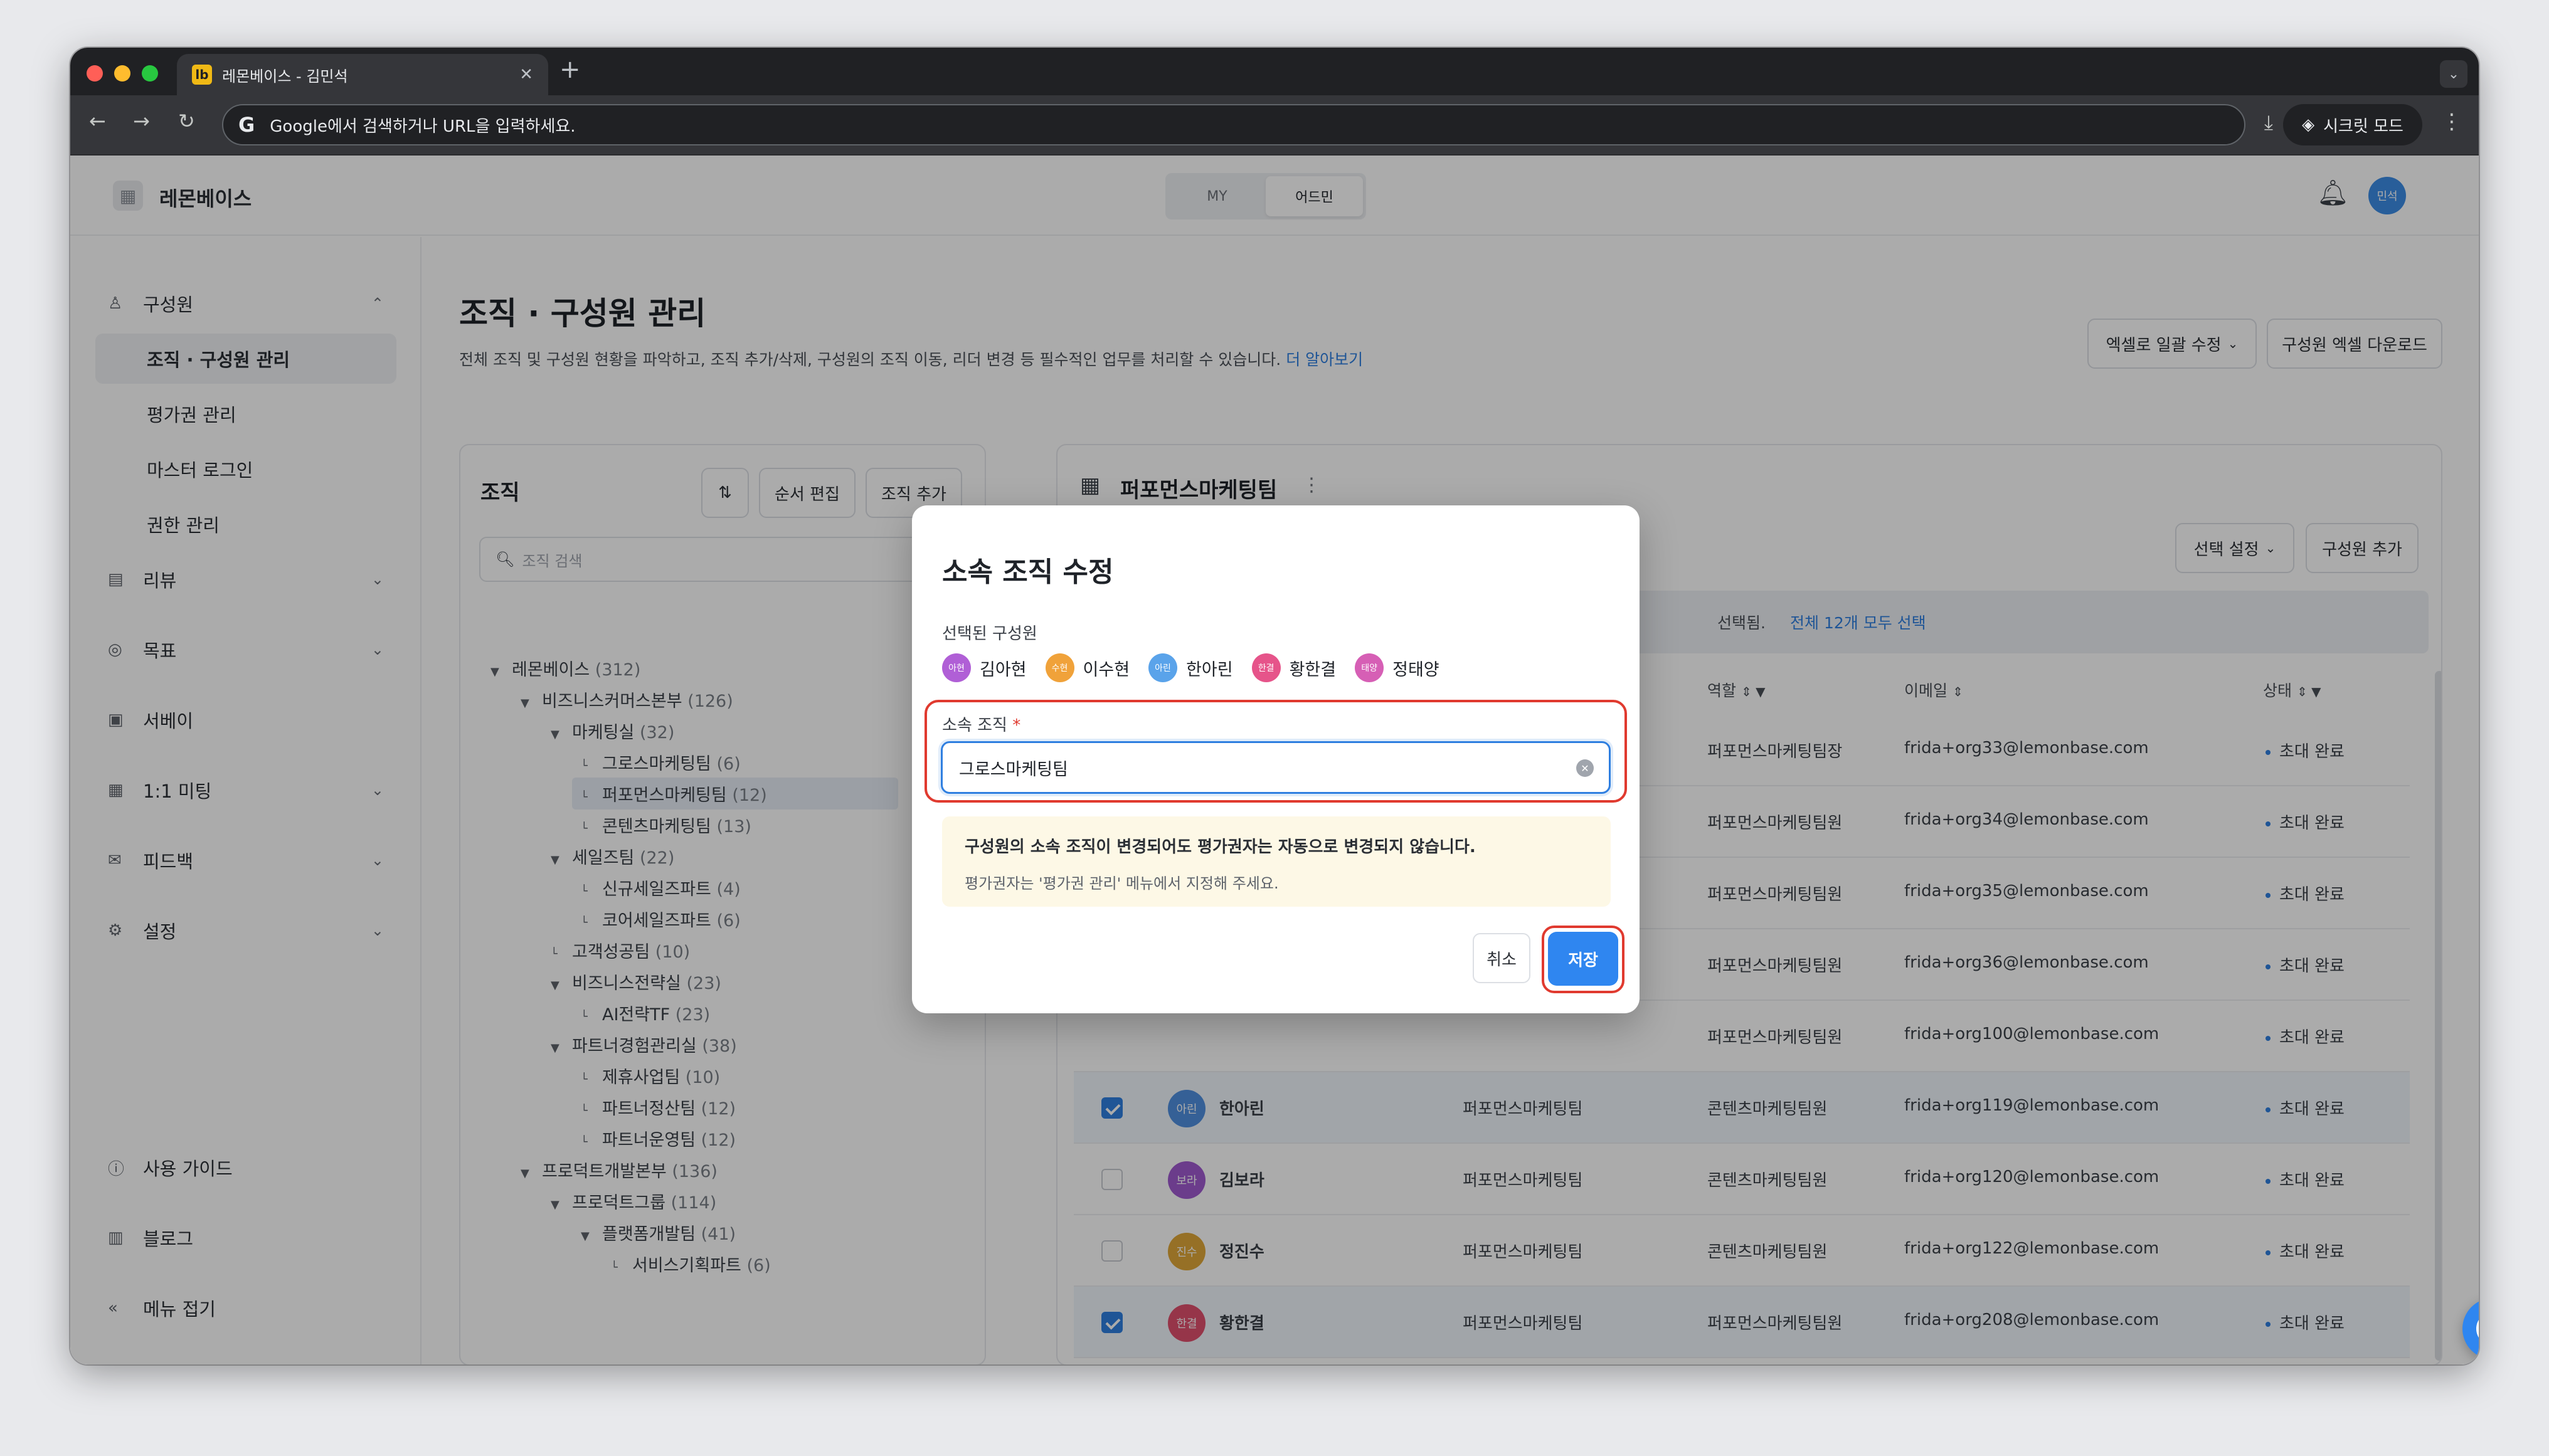  I want to click on member-chip: 아현 김아현, so click(985, 667).